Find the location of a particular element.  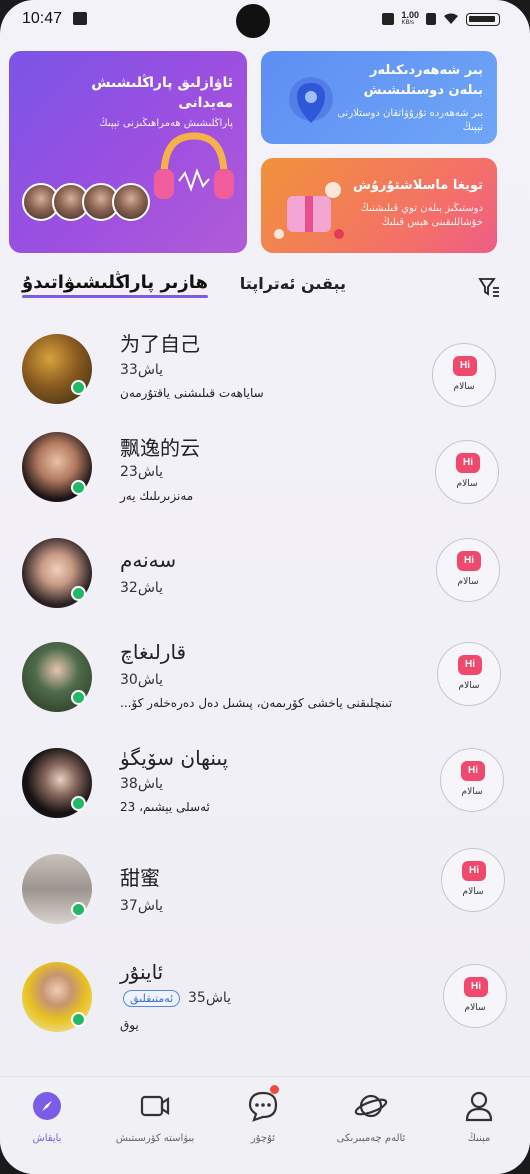

compass-icon is located at coordinates (47, 1106).